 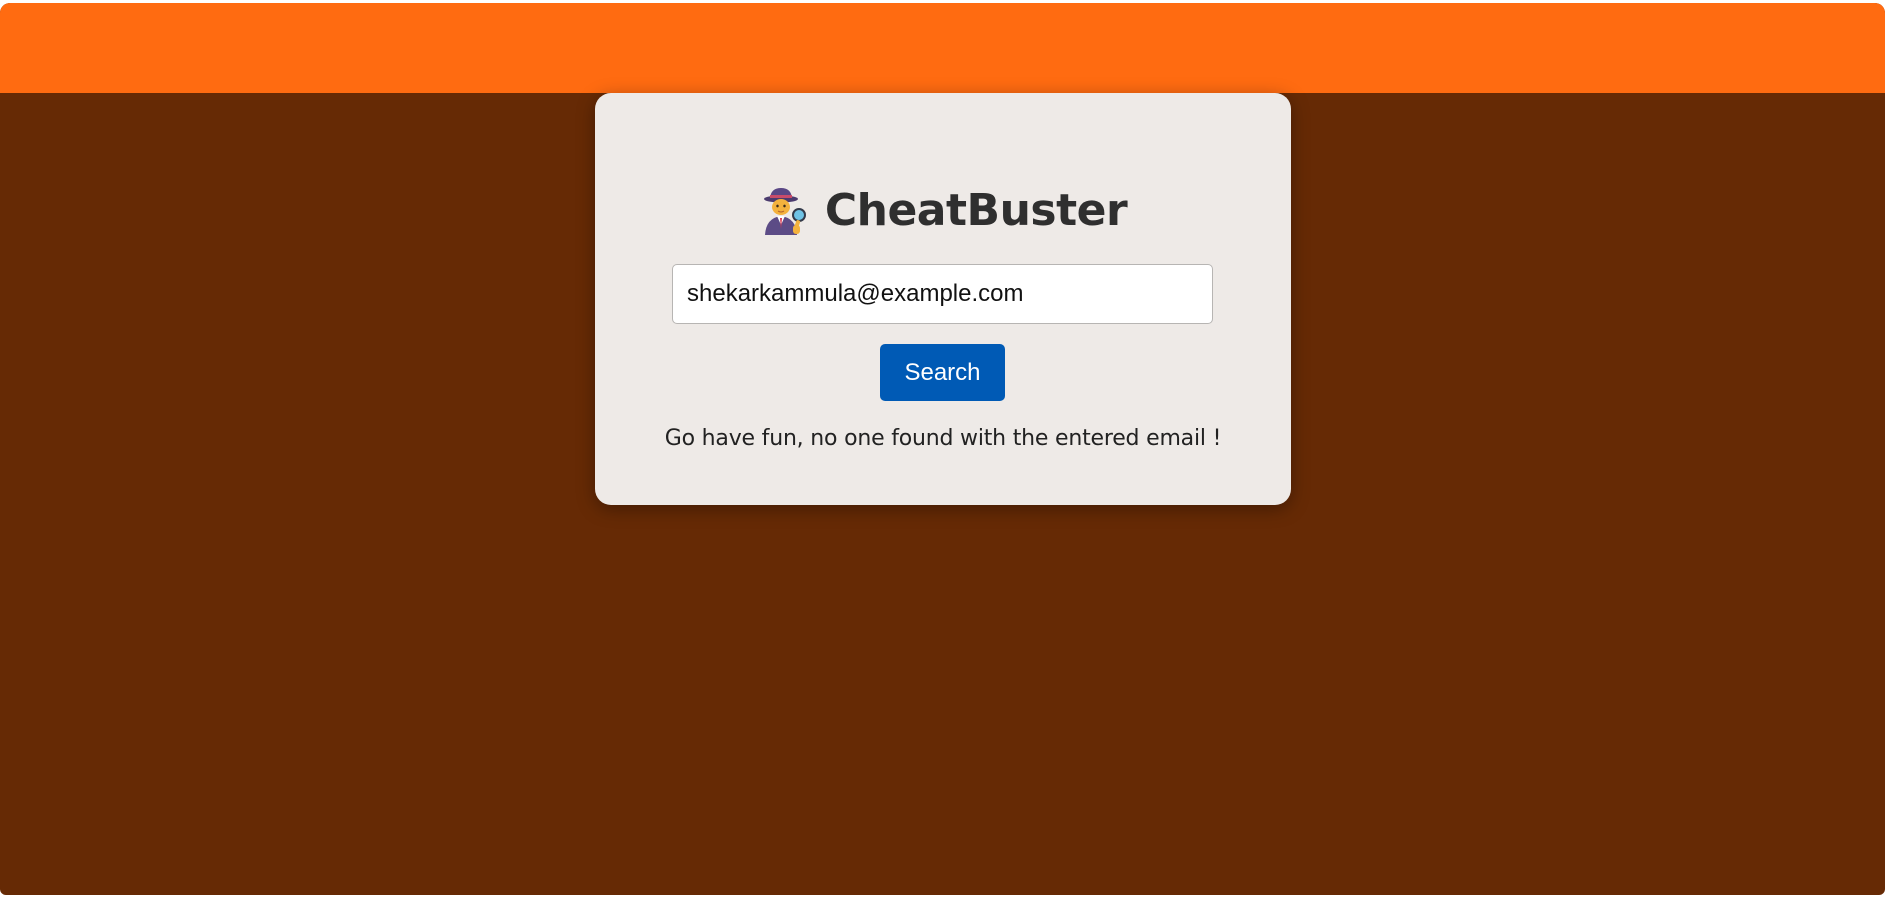 I want to click on title-row: CheatBuster, so click(x=943, y=211).